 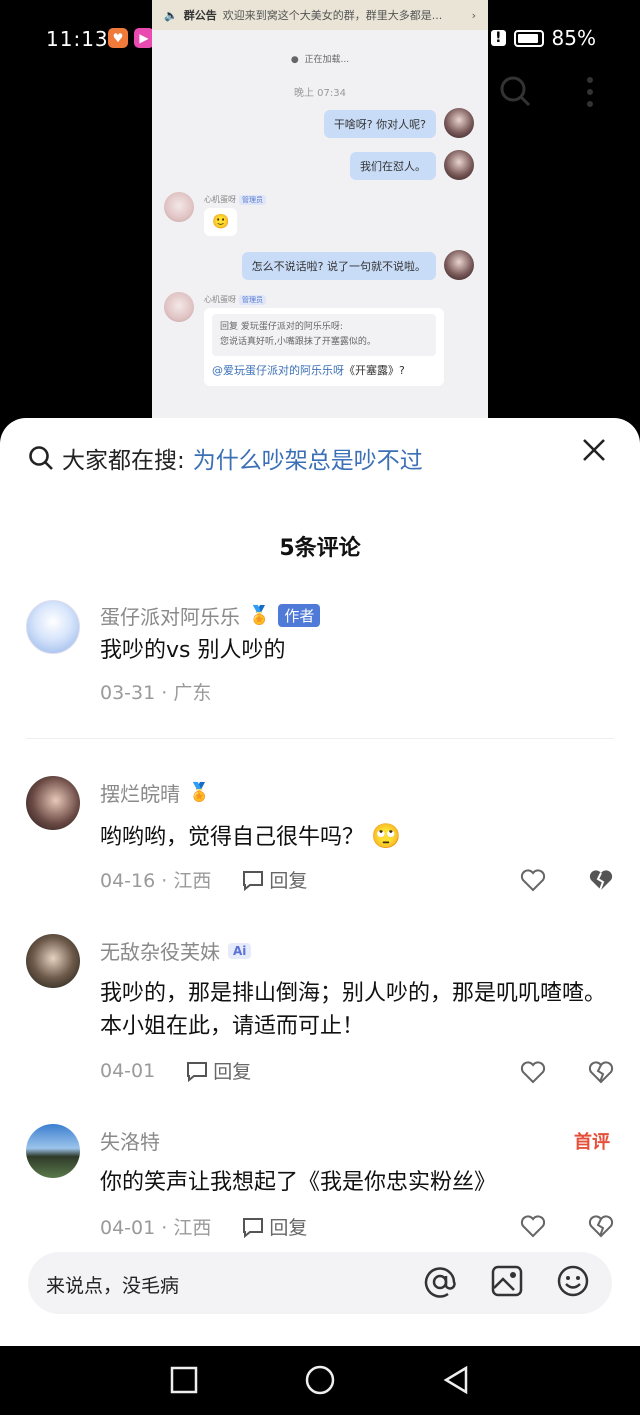 What do you see at coordinates (155, 792) in the screenshot?
I see `comment-author: 摆烂皖晴 🏅` at bounding box center [155, 792].